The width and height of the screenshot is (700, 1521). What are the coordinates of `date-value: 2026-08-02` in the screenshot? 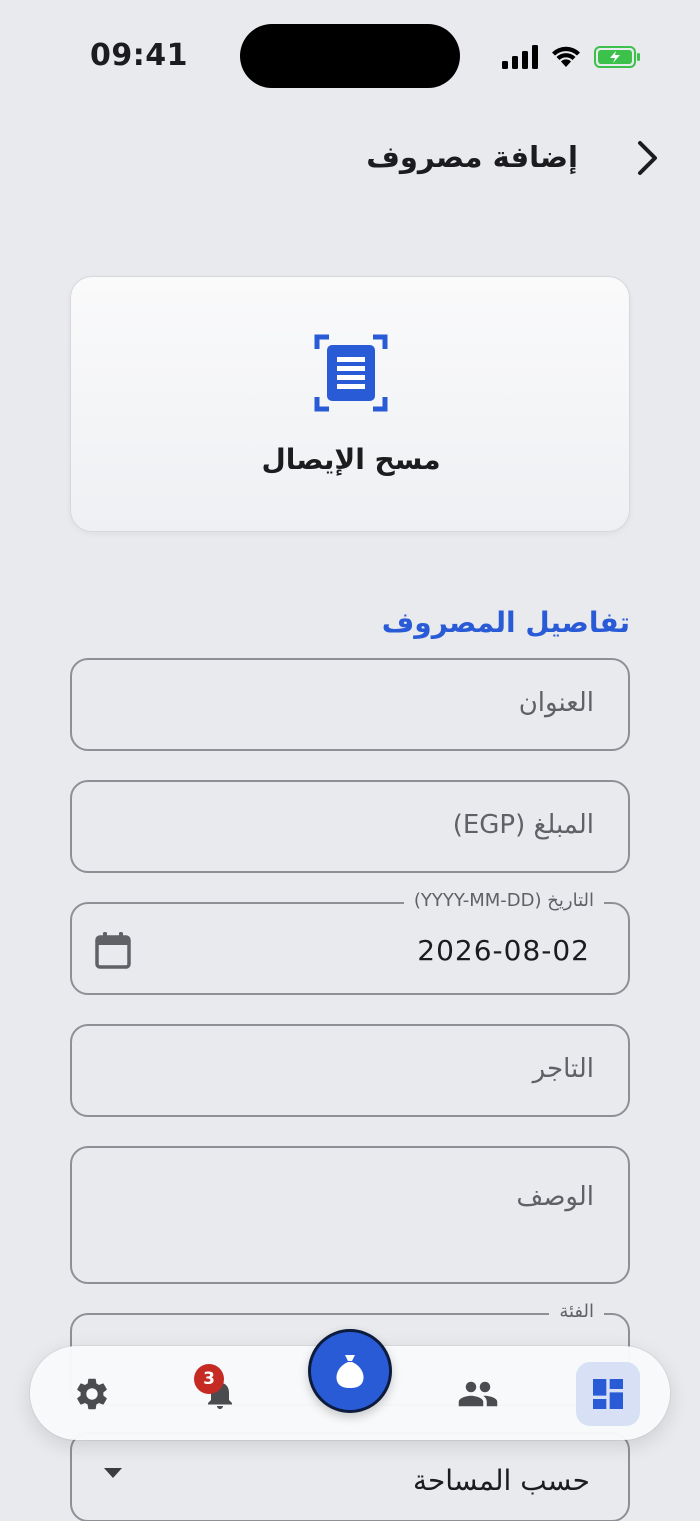 It's located at (503, 950).